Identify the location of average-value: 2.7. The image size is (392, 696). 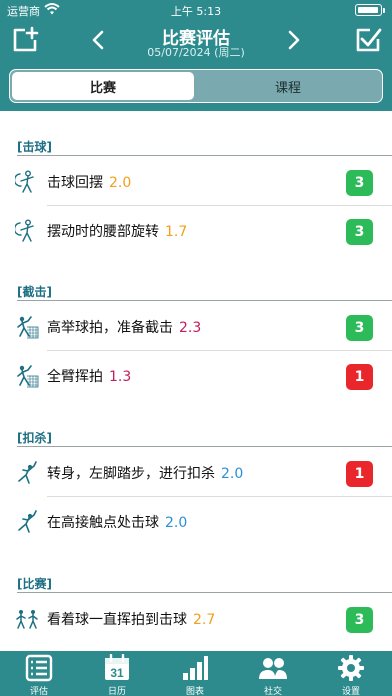
(204, 620).